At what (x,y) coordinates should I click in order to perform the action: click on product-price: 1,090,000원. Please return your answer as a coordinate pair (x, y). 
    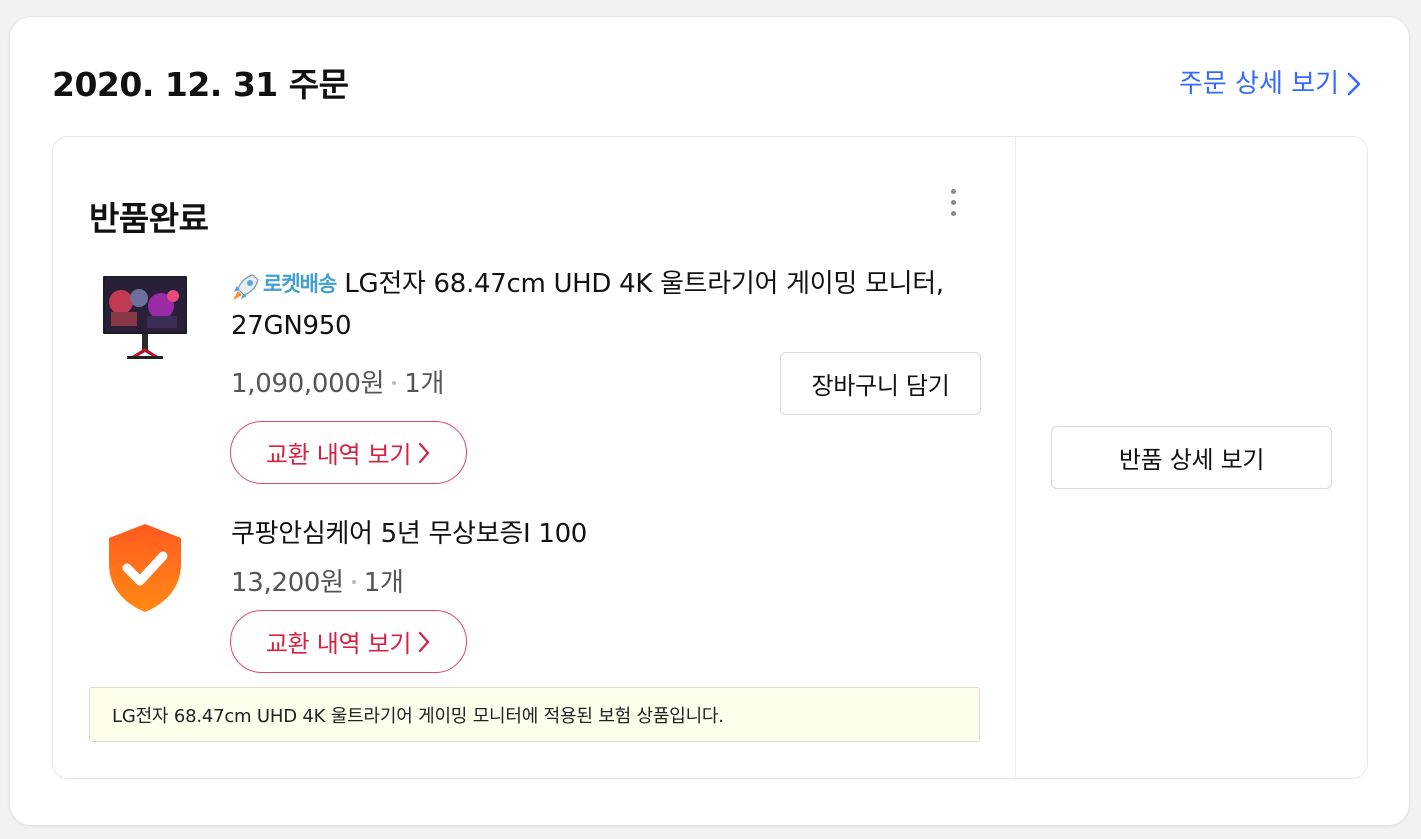
    Looking at the image, I should click on (308, 384).